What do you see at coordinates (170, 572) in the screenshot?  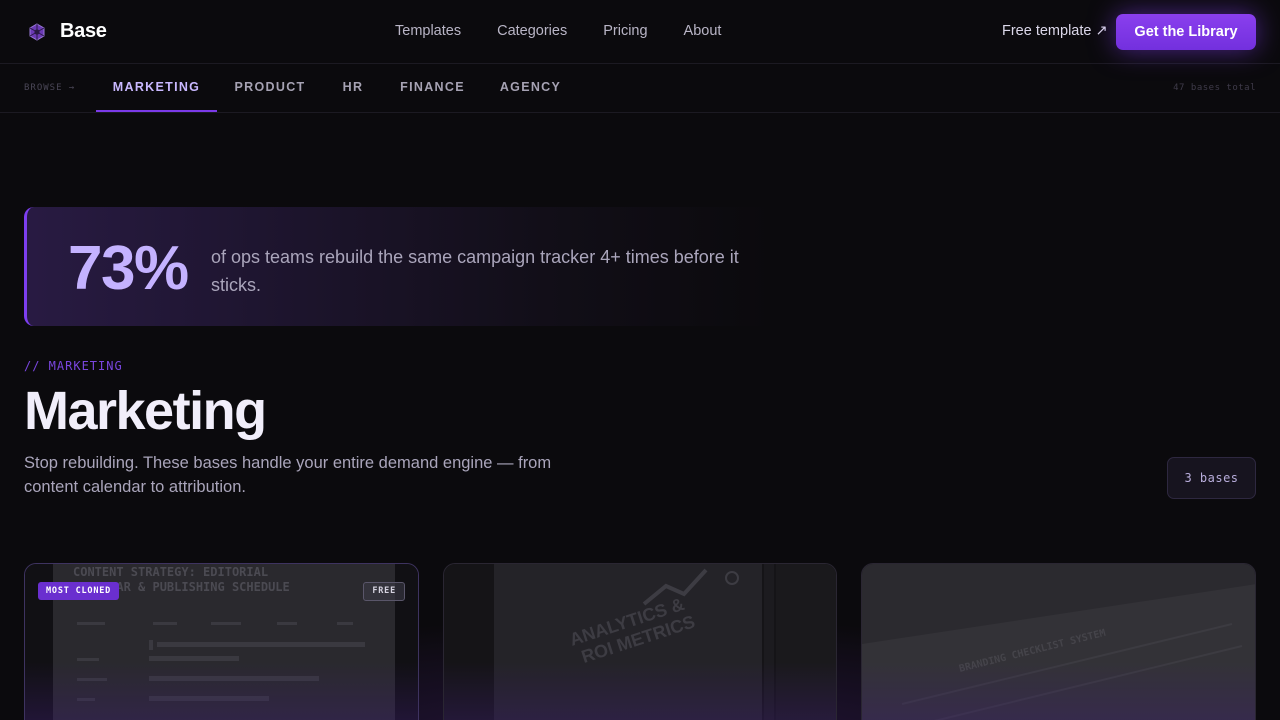 I see `card-1-image-line-1: CONTENT STRATEGY: EDITORIAL` at bounding box center [170, 572].